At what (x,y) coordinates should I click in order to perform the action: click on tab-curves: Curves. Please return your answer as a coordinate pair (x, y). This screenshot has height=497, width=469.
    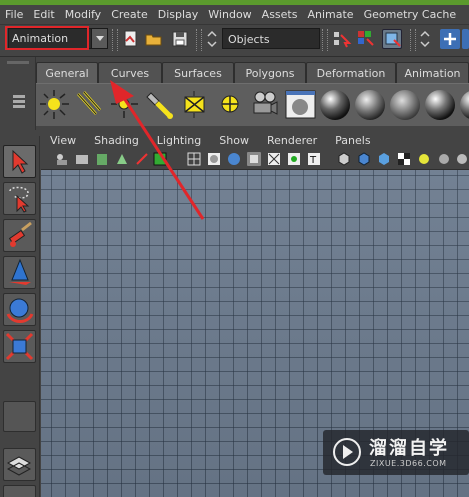
    Looking at the image, I should click on (130, 72).